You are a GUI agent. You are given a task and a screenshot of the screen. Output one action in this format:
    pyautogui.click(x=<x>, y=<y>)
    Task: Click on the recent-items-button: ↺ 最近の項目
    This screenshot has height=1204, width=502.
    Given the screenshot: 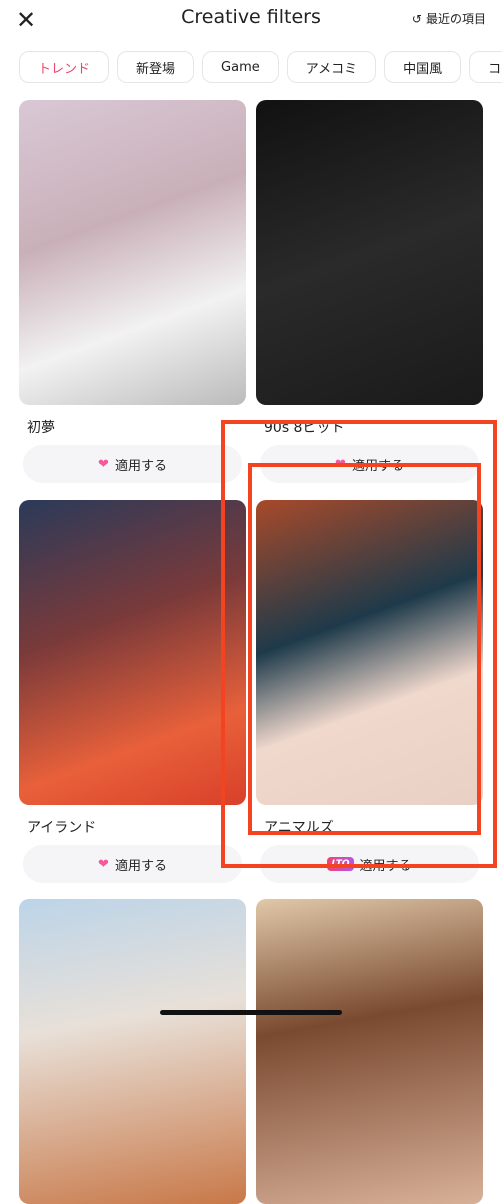 What is the action you would take?
    pyautogui.click(x=449, y=18)
    